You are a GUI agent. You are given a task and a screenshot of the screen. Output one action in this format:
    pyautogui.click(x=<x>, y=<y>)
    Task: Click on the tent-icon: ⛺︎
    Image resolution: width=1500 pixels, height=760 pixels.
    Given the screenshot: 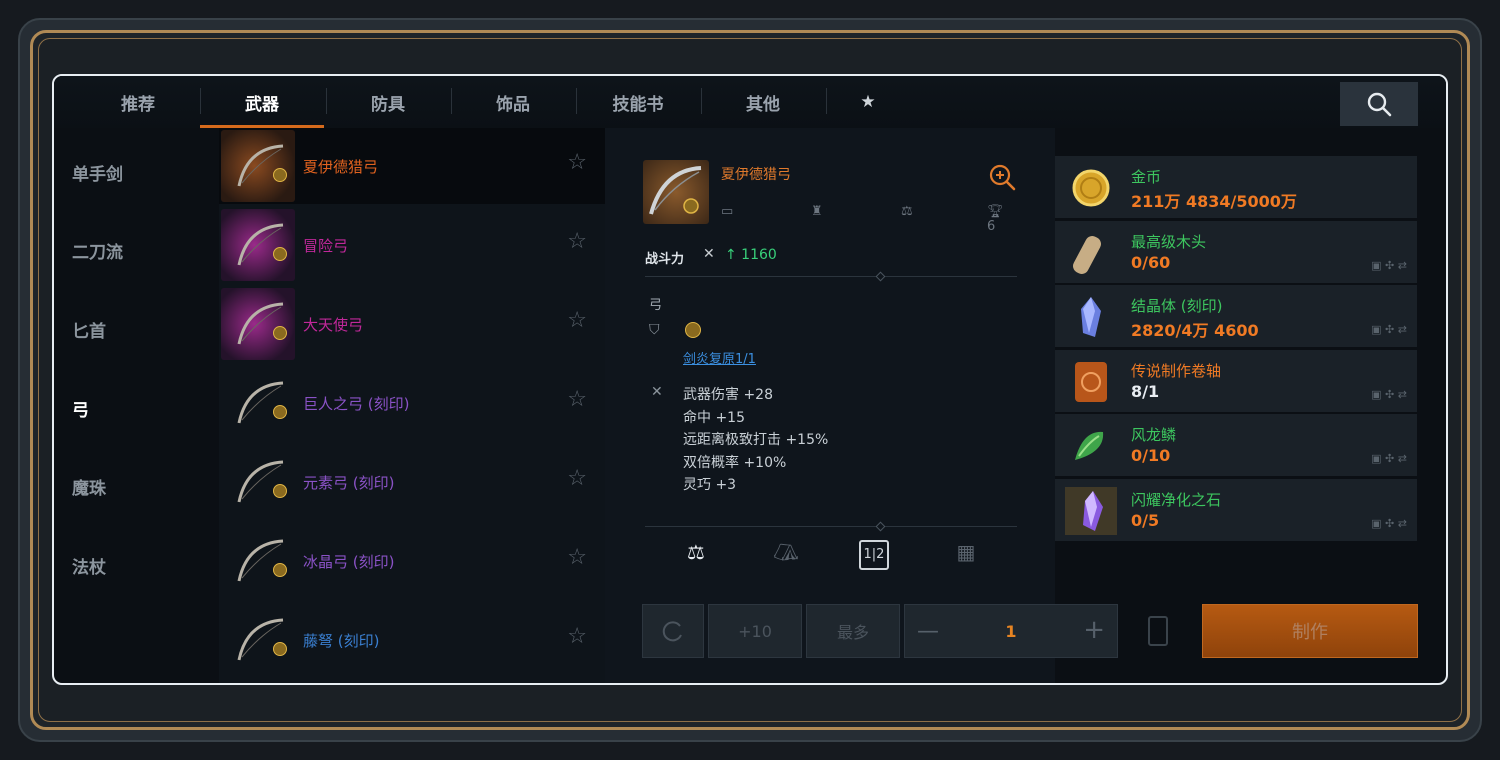 What is the action you would take?
    pyautogui.click(x=786, y=555)
    